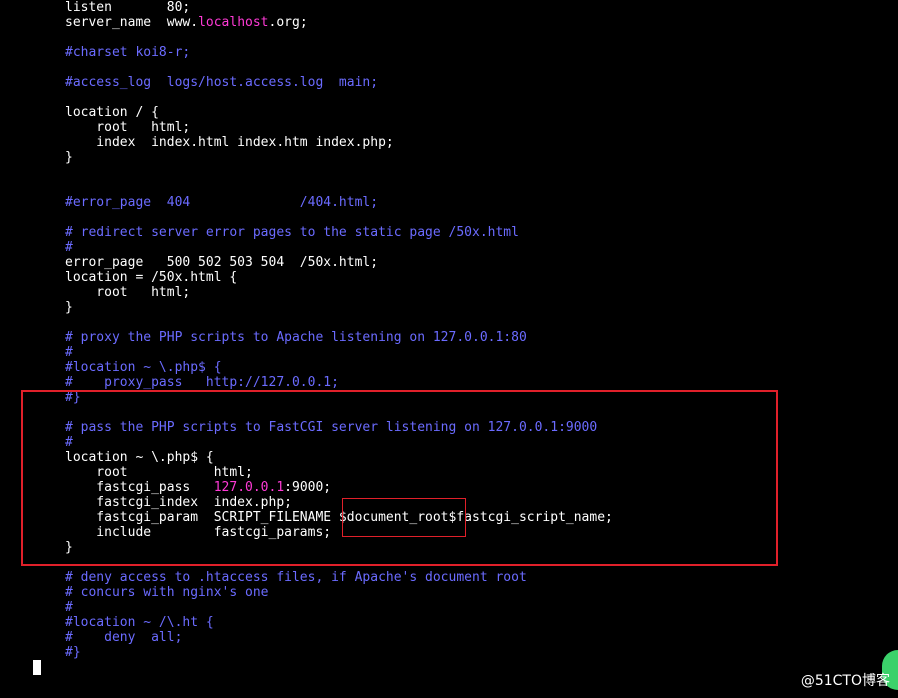  I want to click on code-token: # concurs with nginx's one, so click(167, 592).